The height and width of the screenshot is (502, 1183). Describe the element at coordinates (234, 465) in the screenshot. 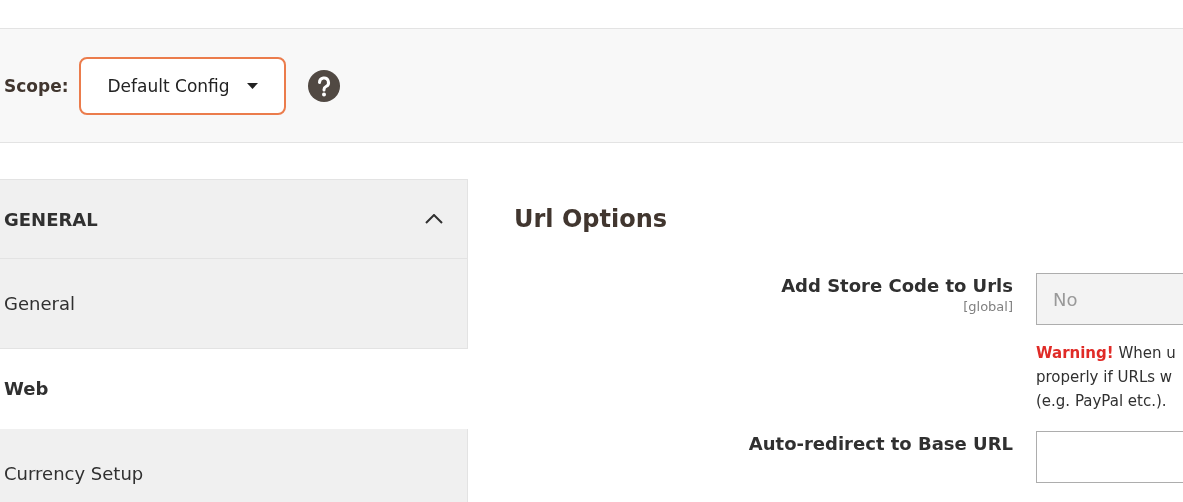

I see `sidebar-item: Currency Setup` at that location.